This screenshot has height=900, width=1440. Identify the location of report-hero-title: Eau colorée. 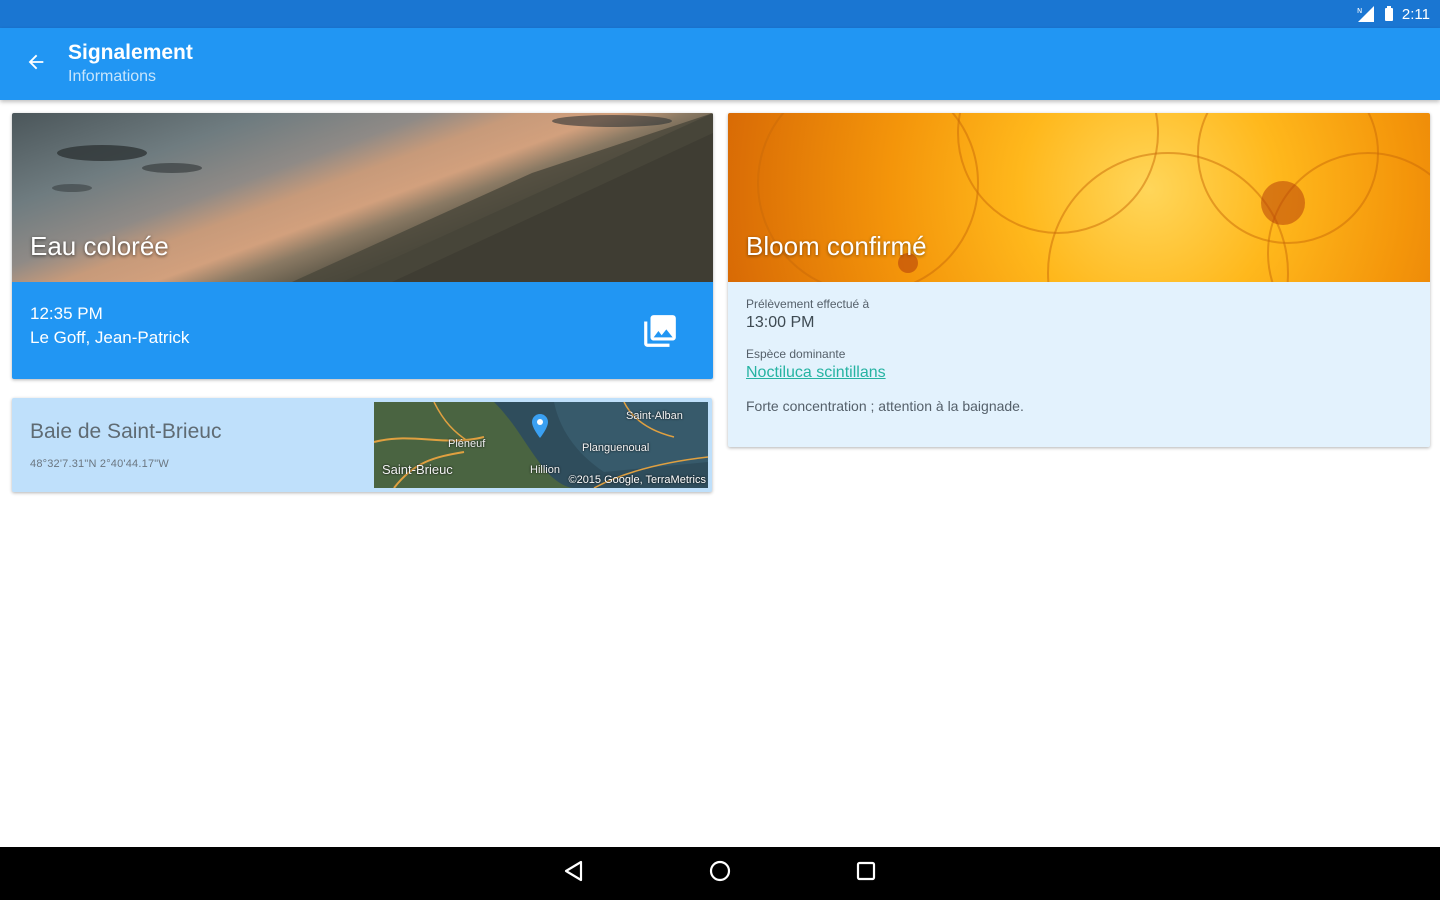
(99, 246).